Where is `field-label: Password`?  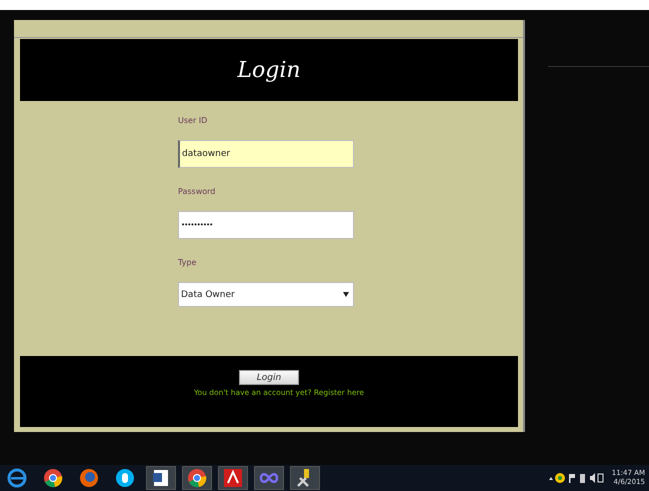 field-label: Password is located at coordinates (197, 191).